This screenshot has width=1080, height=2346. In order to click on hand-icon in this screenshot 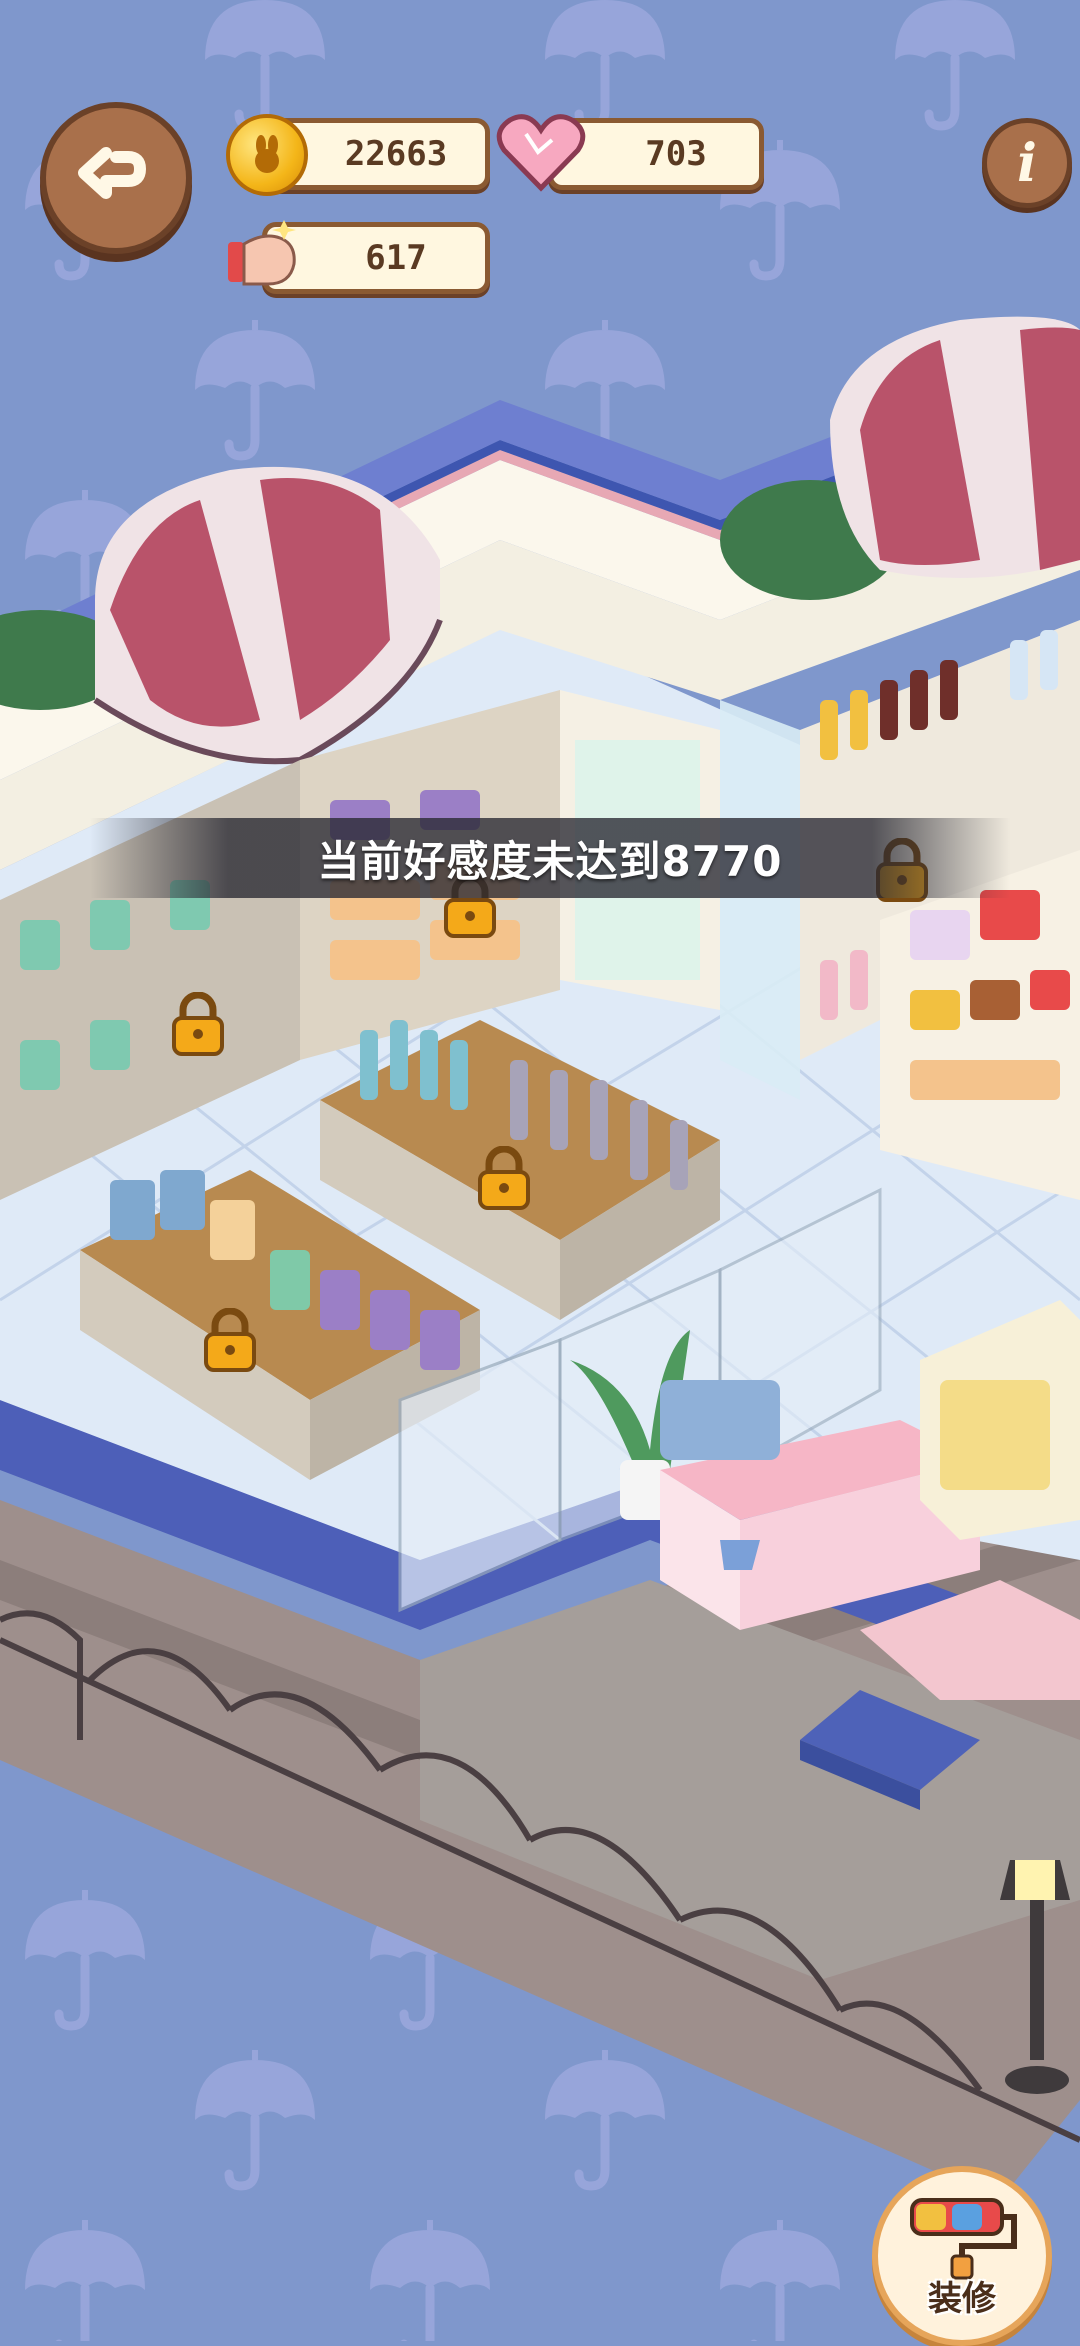, I will do `click(264, 252)`.